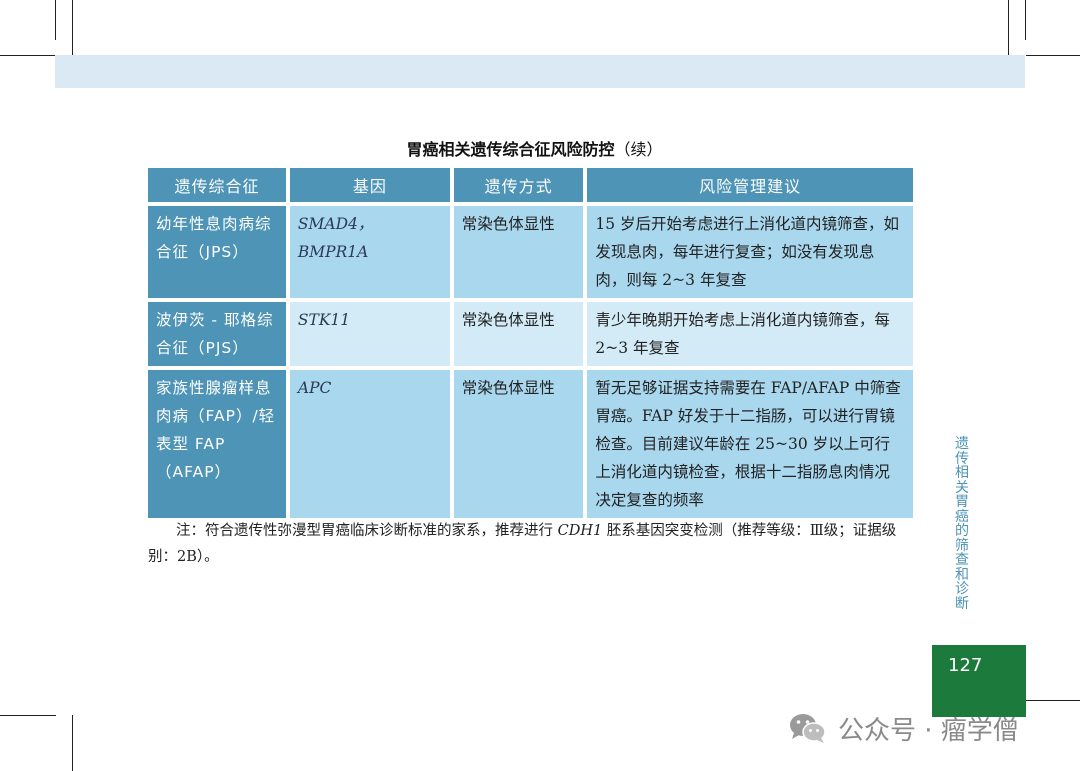 This screenshot has height=771, width=1080. I want to click on syndrome-cell: 家族性腺瘤样息肉病（FAP）/轻表型 FAP（AFAP）, so click(217, 444).